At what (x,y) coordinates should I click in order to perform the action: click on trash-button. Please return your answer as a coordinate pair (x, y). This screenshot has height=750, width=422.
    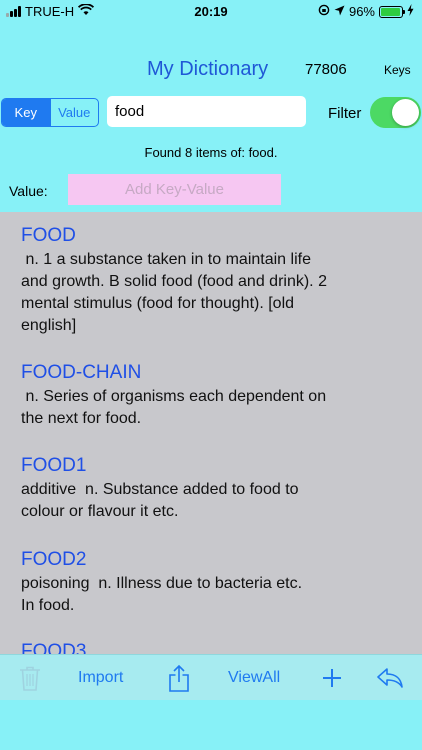
    Looking at the image, I should click on (30, 678).